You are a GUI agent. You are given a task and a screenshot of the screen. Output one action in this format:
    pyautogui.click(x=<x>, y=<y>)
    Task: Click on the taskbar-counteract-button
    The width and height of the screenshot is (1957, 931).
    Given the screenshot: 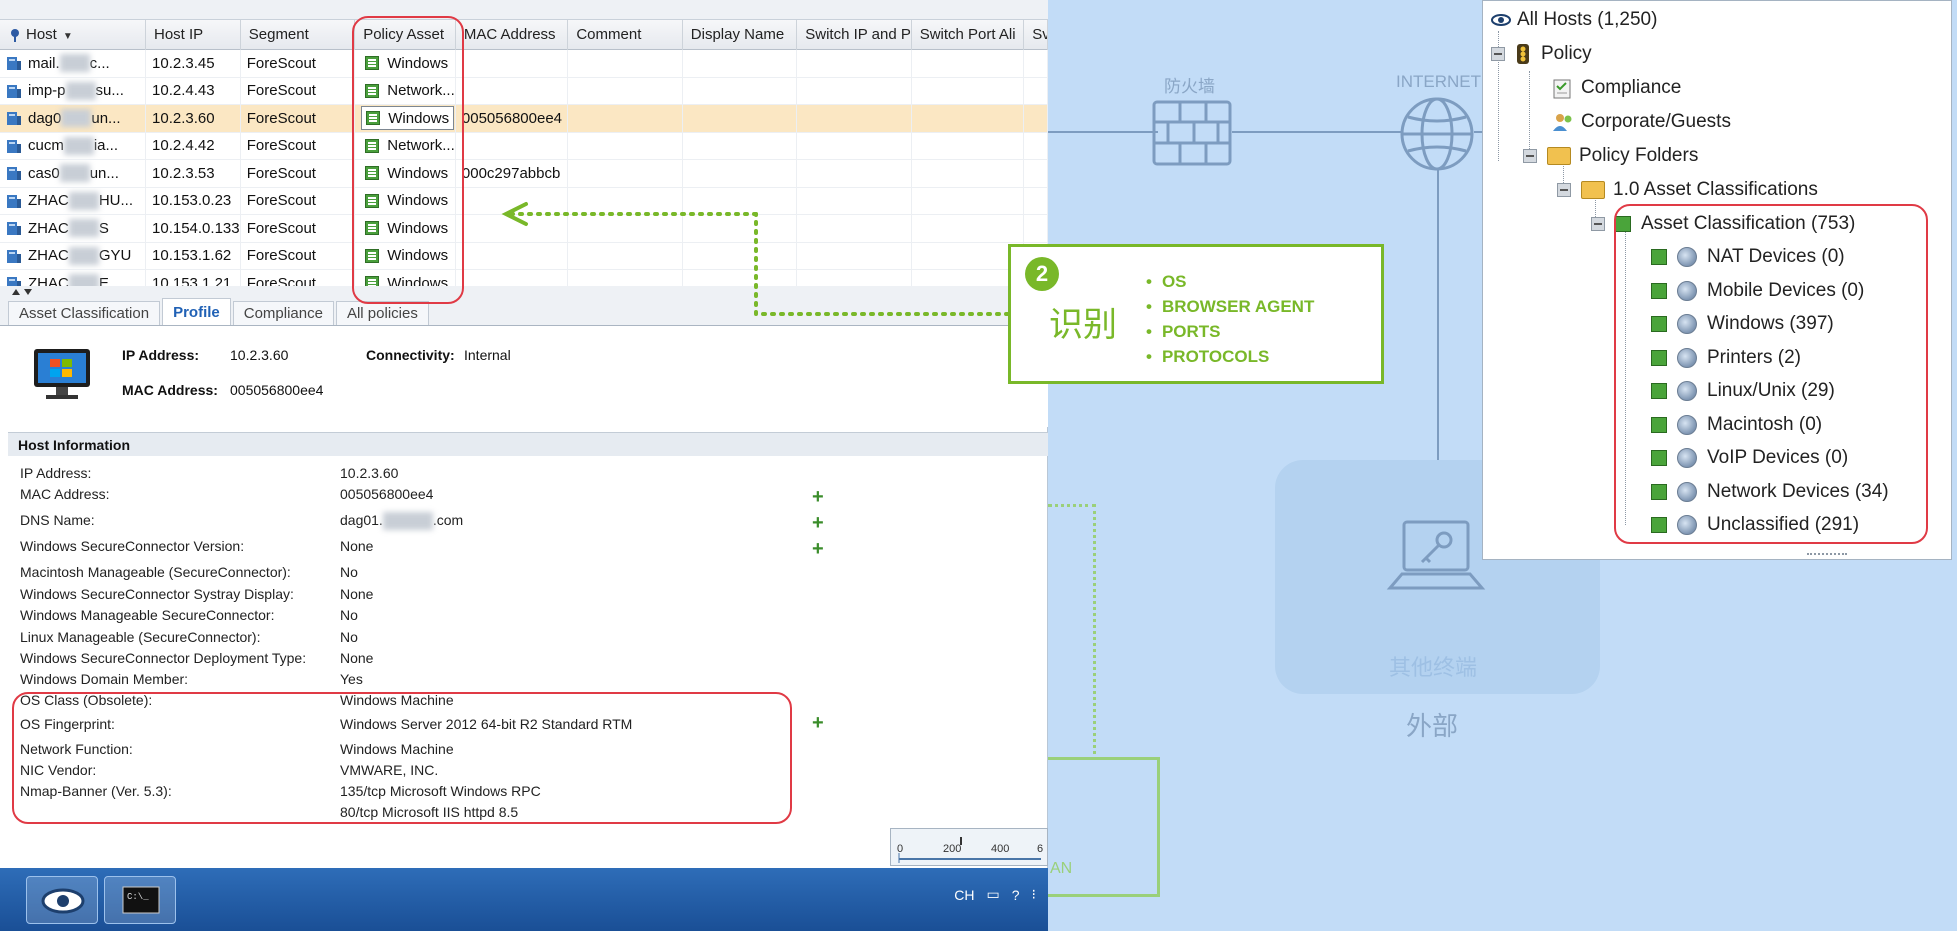 What is the action you would take?
    pyautogui.click(x=62, y=900)
    